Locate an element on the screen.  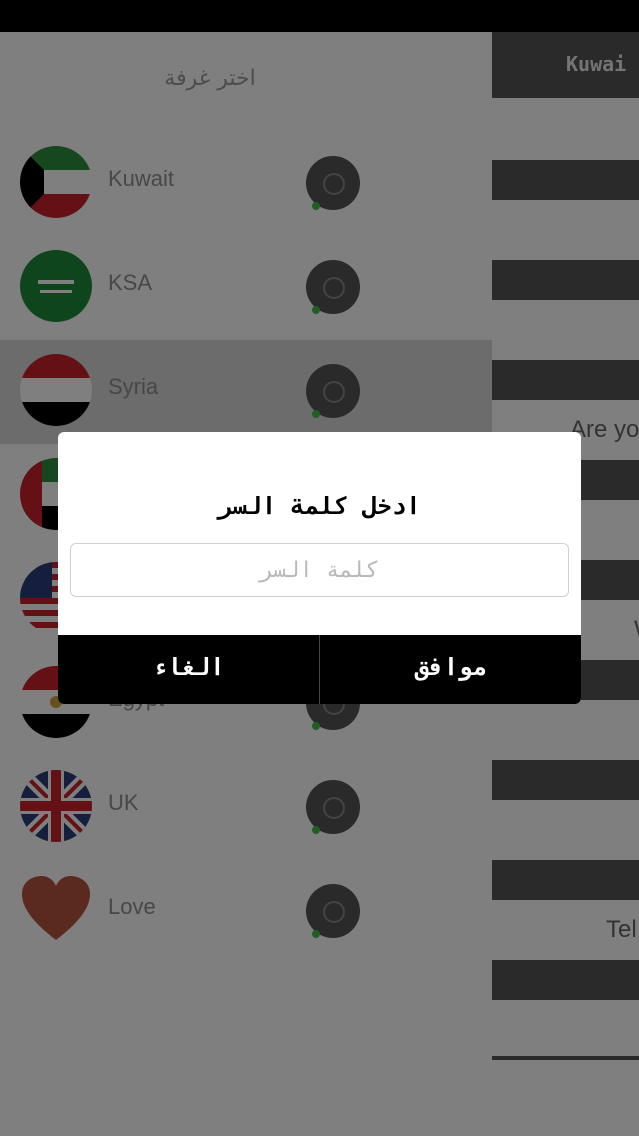
cancel-button: الغاء is located at coordinates (189, 669).